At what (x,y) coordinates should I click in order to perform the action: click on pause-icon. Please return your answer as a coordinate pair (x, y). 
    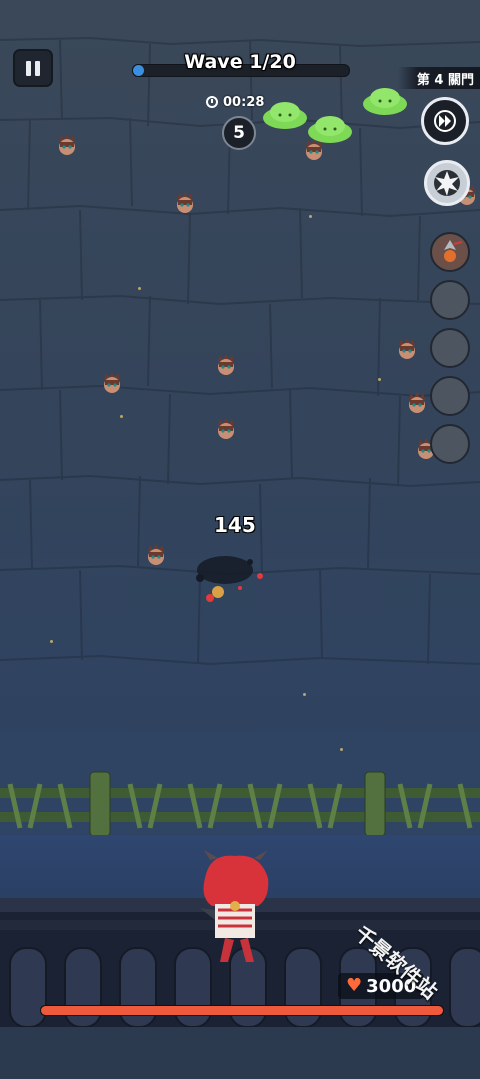
    Looking at the image, I should click on (28, 68).